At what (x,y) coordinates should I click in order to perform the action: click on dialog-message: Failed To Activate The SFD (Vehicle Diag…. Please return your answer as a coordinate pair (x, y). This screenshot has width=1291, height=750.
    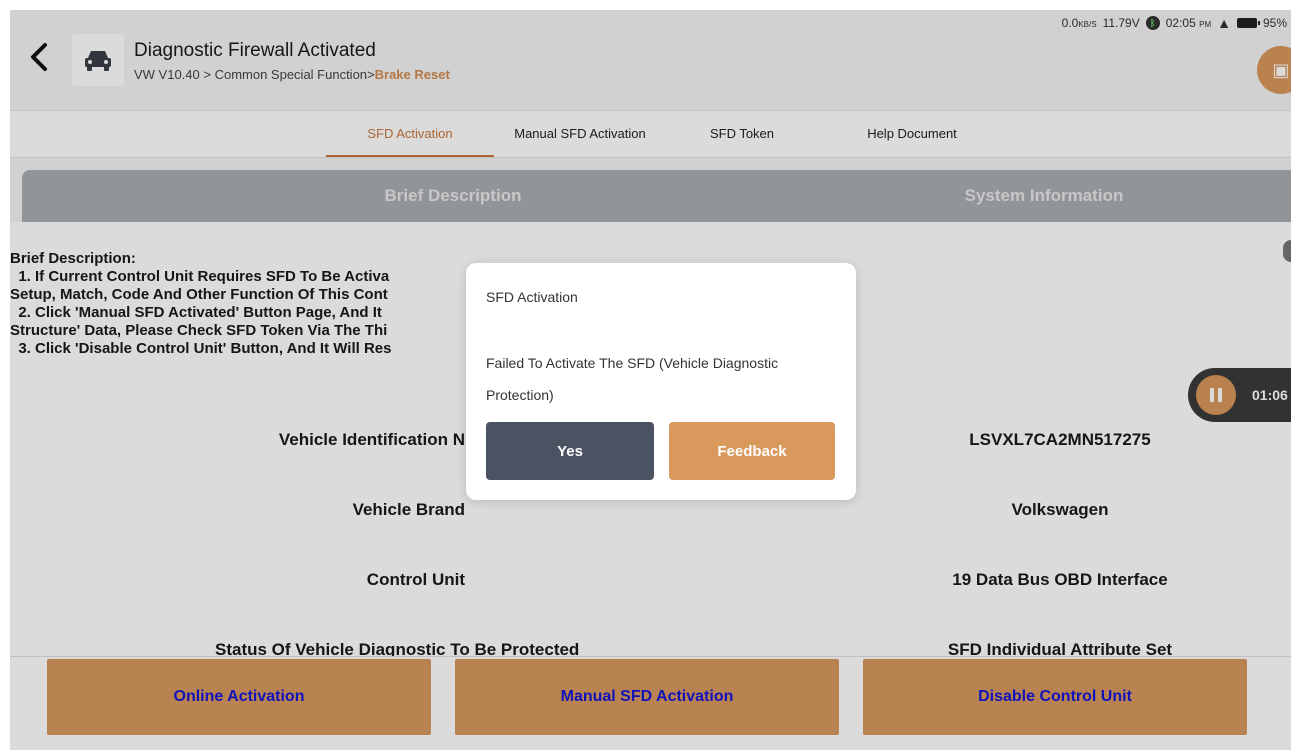
    Looking at the image, I should click on (632, 379).